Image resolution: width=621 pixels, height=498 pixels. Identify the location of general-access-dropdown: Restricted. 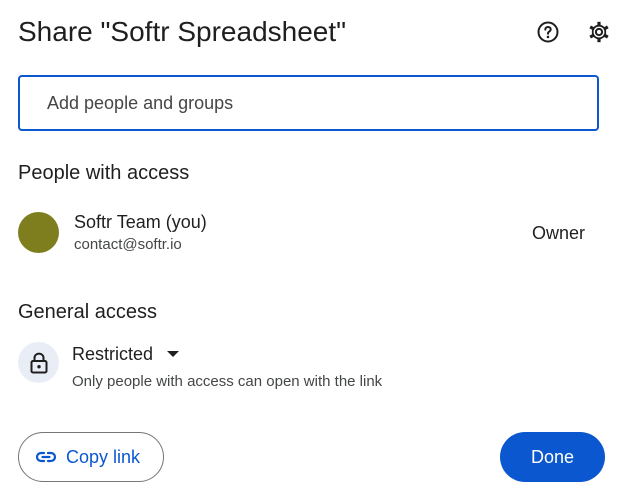
(127, 354).